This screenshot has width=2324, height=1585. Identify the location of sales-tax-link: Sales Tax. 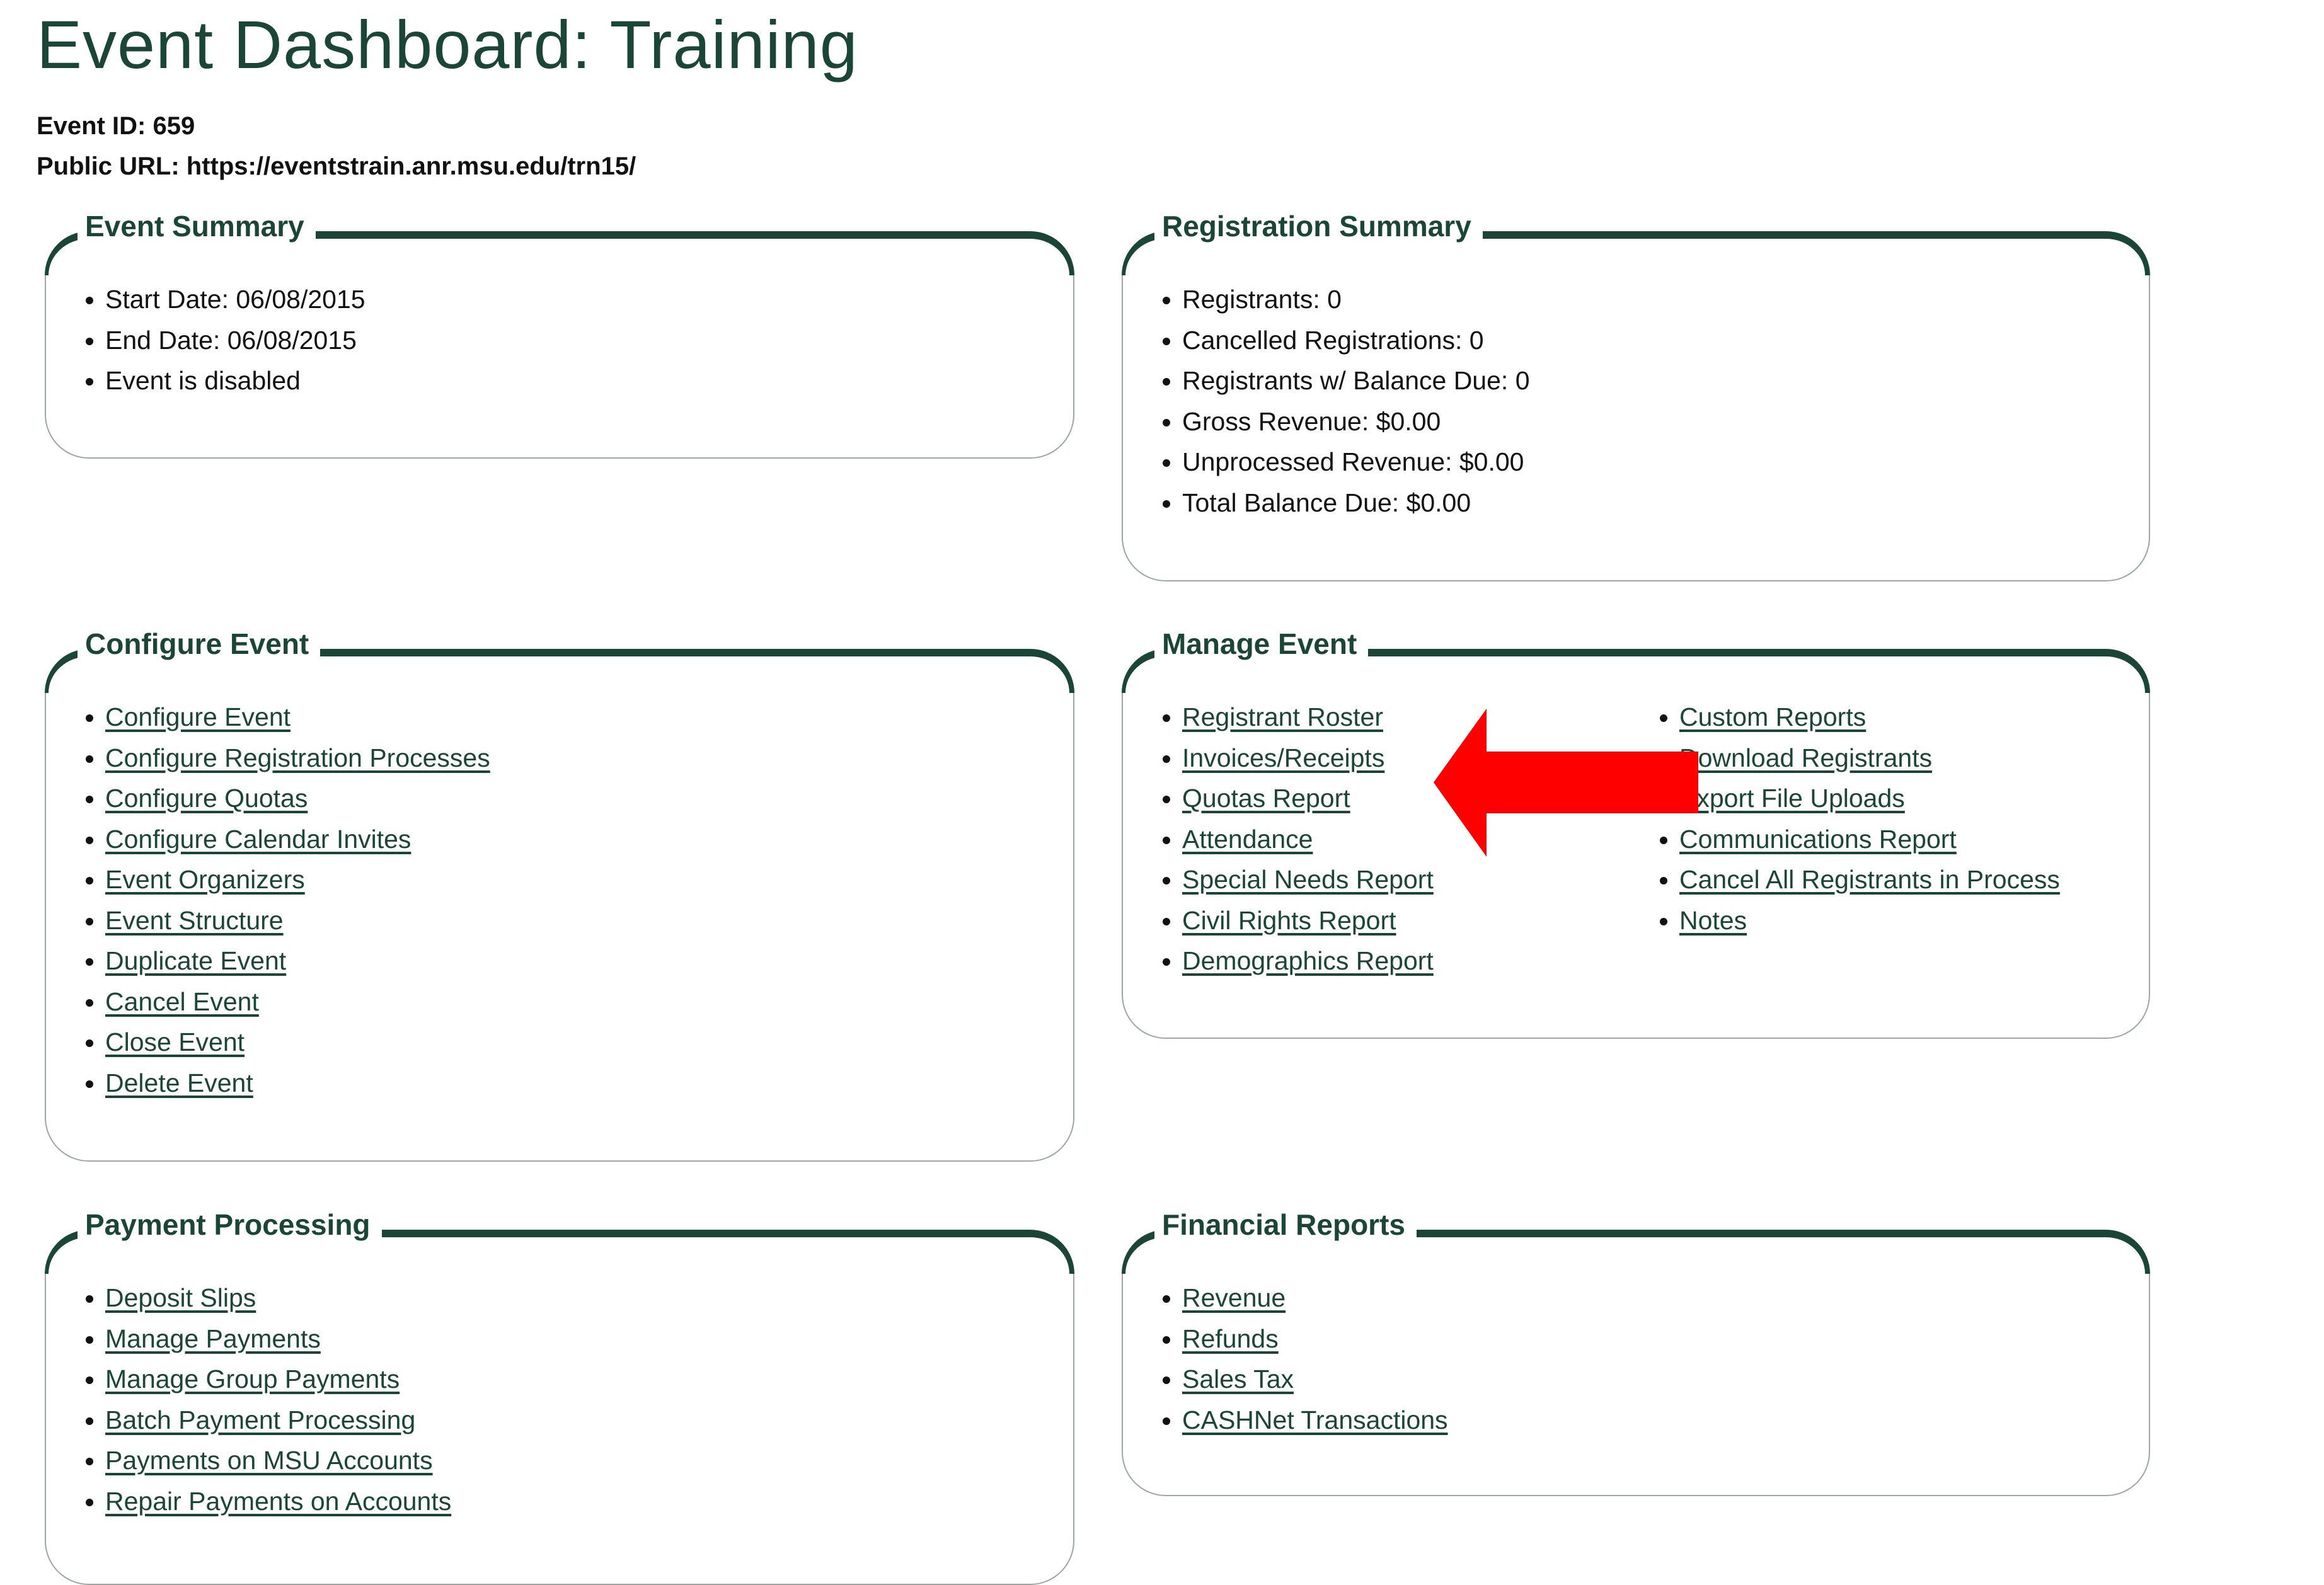
(1238, 1379).